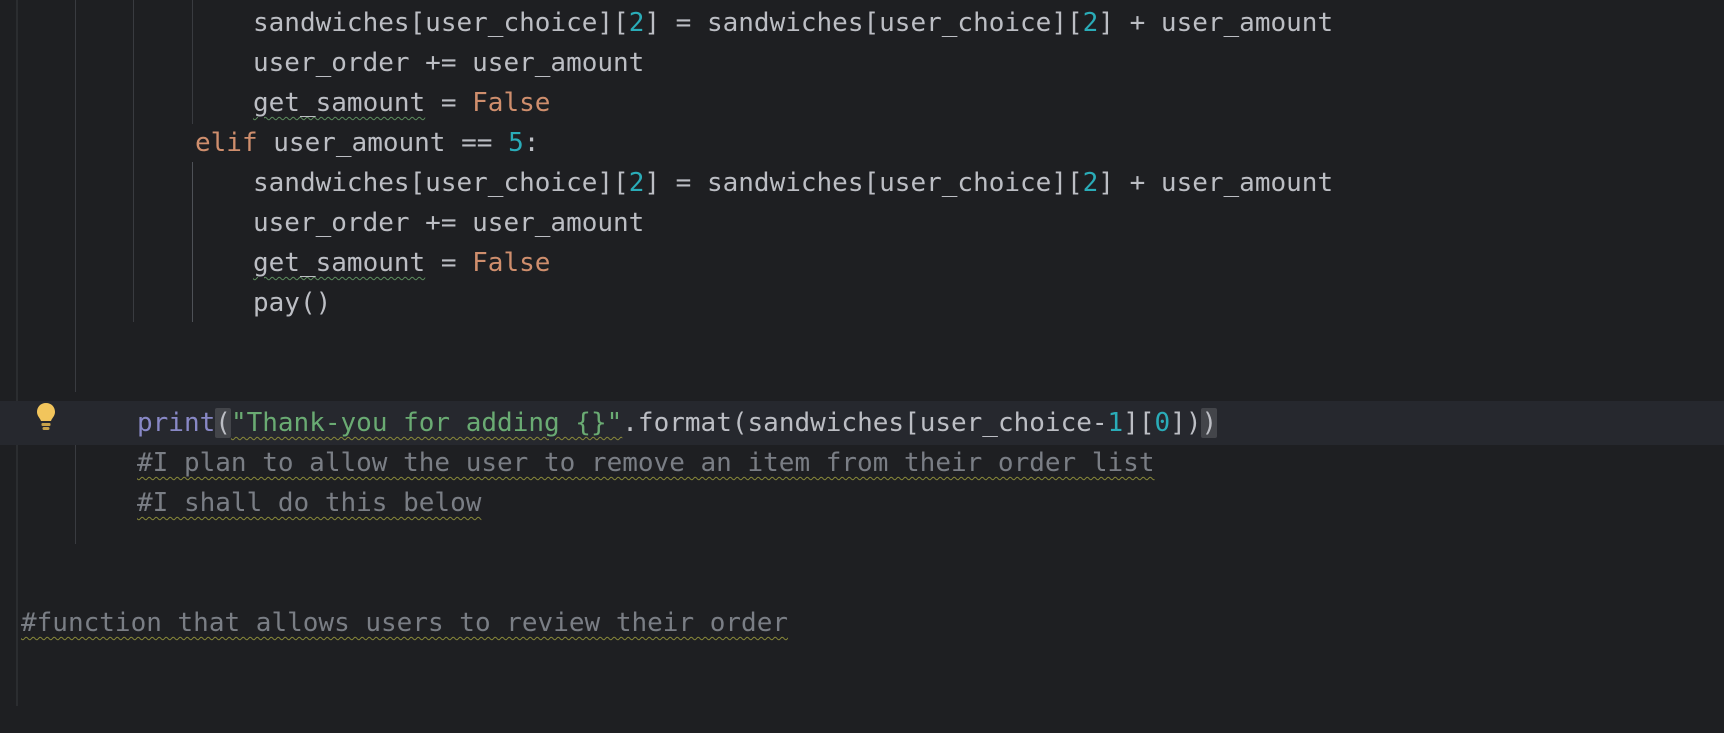  What do you see at coordinates (862, 503) in the screenshot?
I see `comment-line: #I shall do this below` at bounding box center [862, 503].